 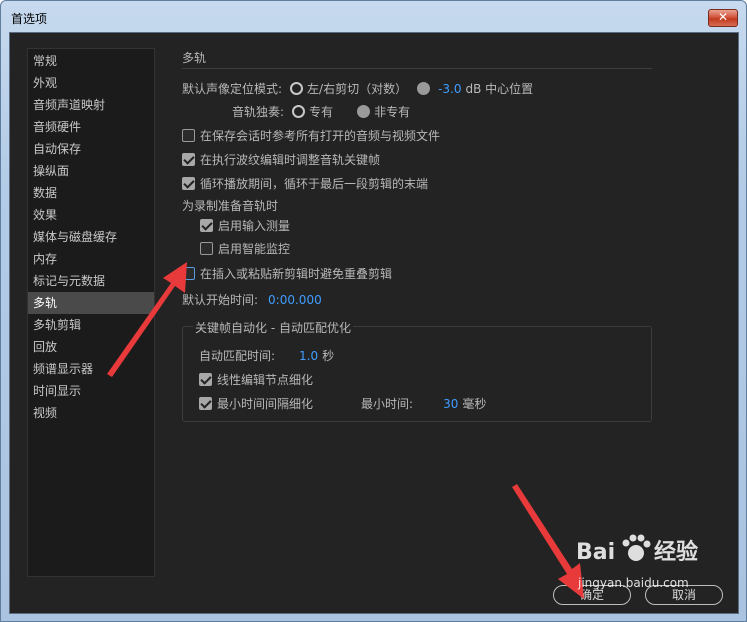 What do you see at coordinates (254, 226) in the screenshot?
I see `input-meter-label: 启用输入测量` at bounding box center [254, 226].